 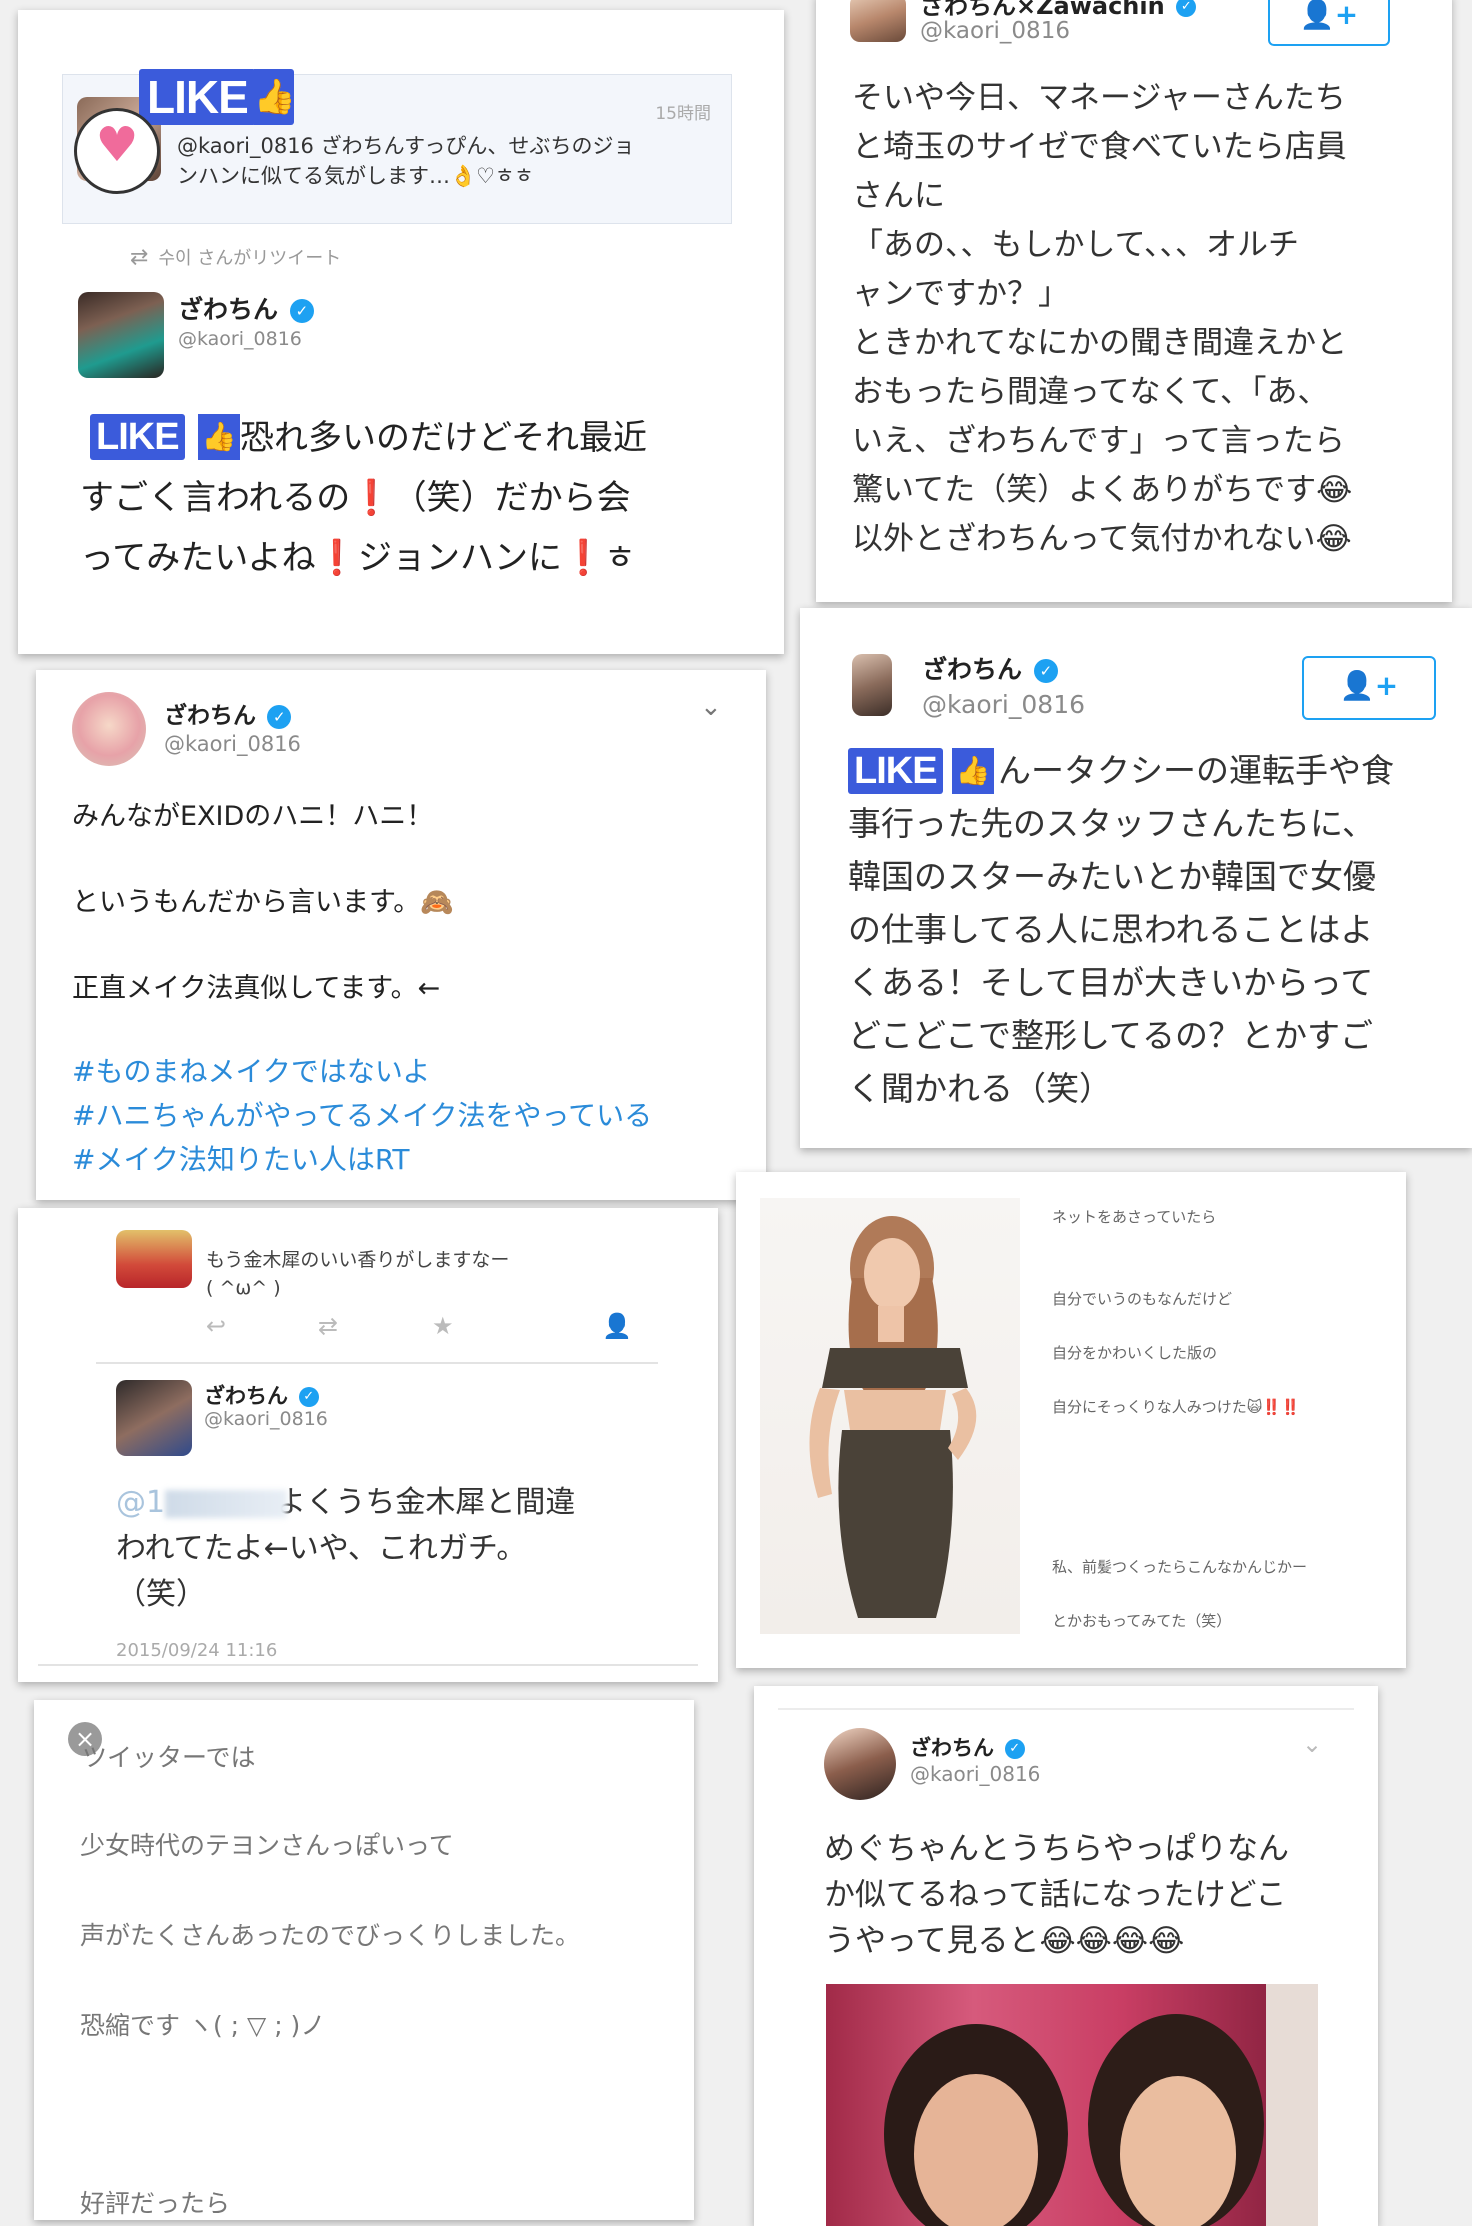 What do you see at coordinates (253, 816) in the screenshot?
I see `tweet-line-1: みんながEXIDのハニ！ハニ！` at bounding box center [253, 816].